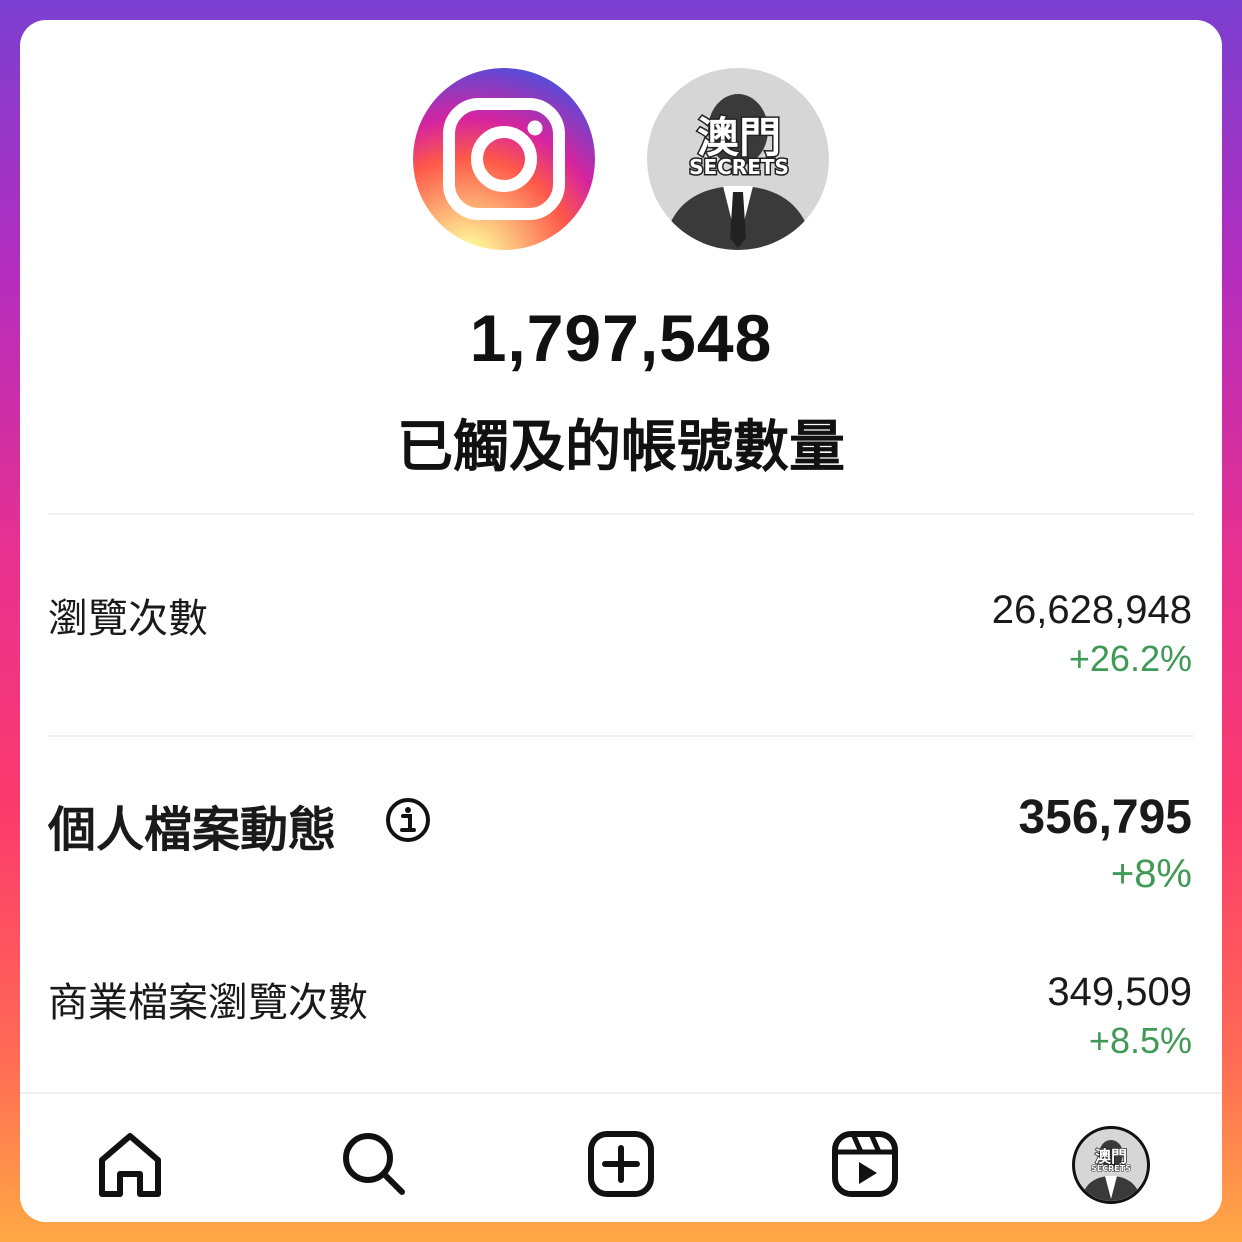 Image resolution: width=1242 pixels, height=1242 pixels. I want to click on accounts-reached-label: 已觸及的帳號數量, so click(621, 447).